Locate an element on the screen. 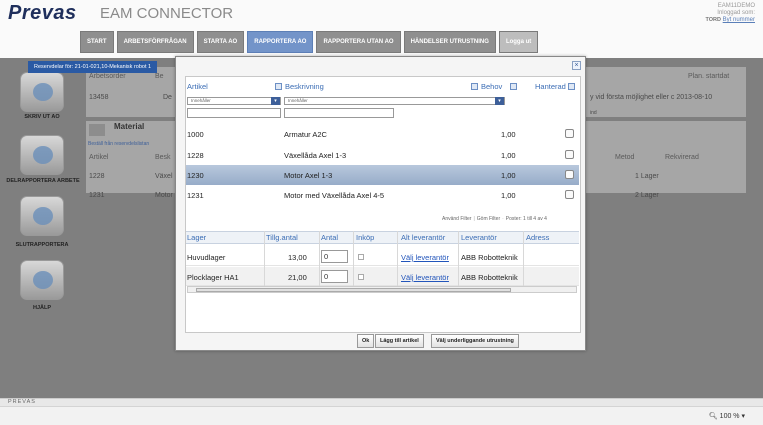  zoom-control: 🔍︎ 100 % ▾ is located at coordinates (727, 416).